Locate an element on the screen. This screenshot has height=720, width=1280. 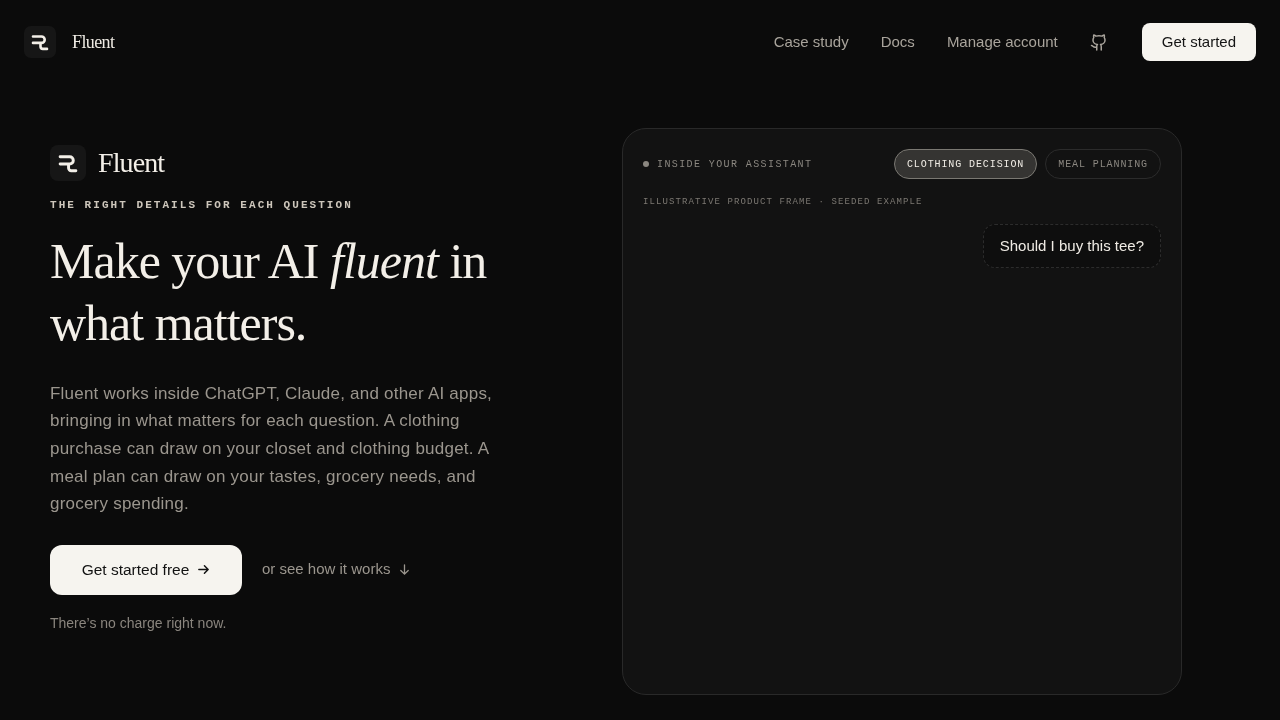
dot-icon is located at coordinates (646, 164).